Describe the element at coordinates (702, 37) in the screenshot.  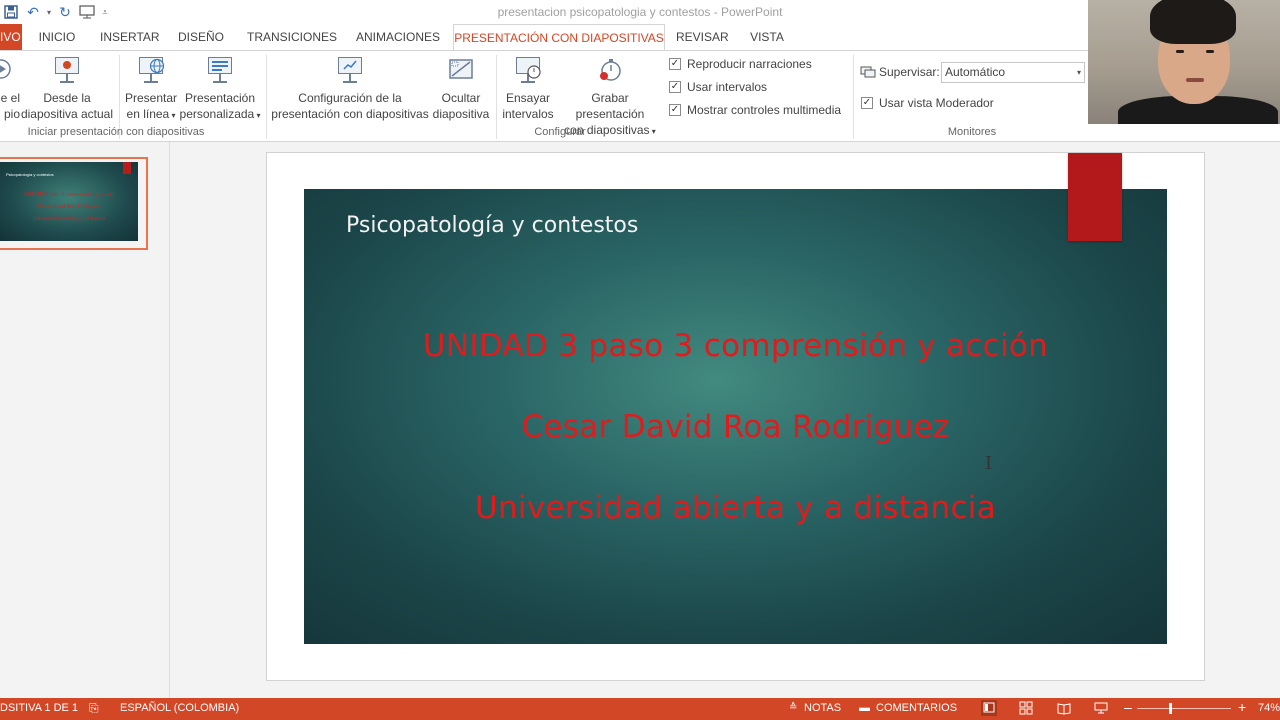
I see `tab-review: REVISAR` at that location.